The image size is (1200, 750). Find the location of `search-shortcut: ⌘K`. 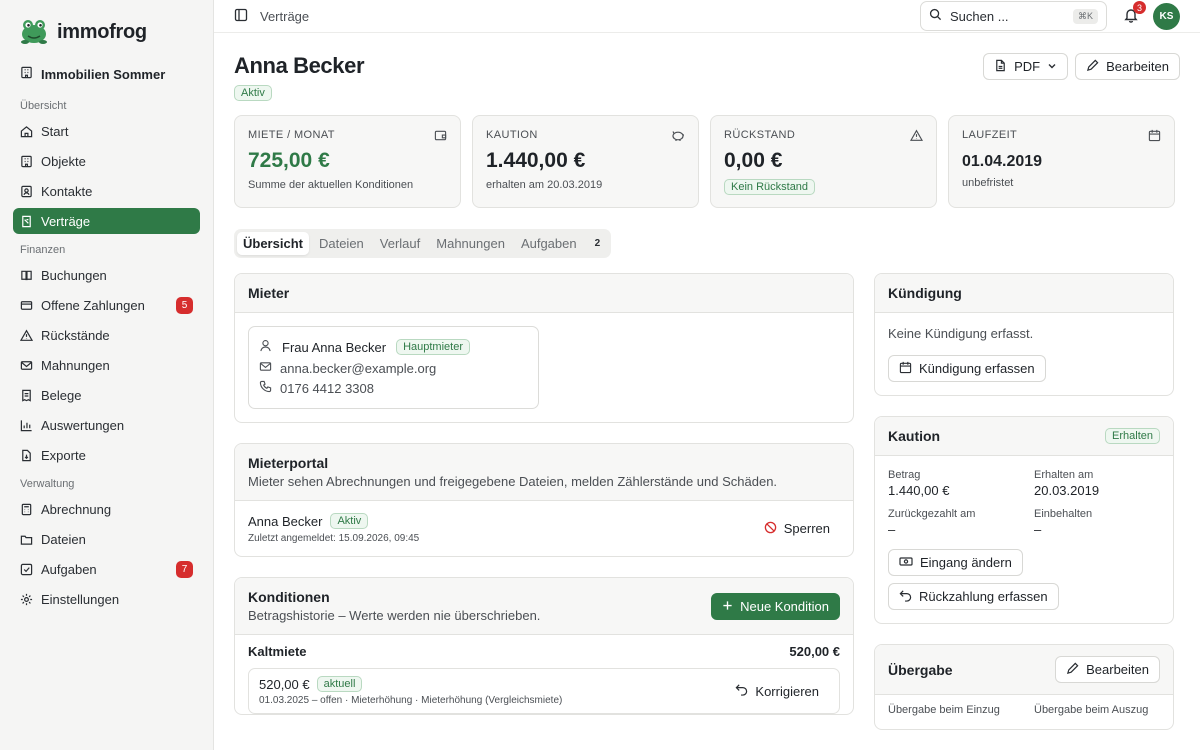

search-shortcut: ⌘K is located at coordinates (1085, 16).